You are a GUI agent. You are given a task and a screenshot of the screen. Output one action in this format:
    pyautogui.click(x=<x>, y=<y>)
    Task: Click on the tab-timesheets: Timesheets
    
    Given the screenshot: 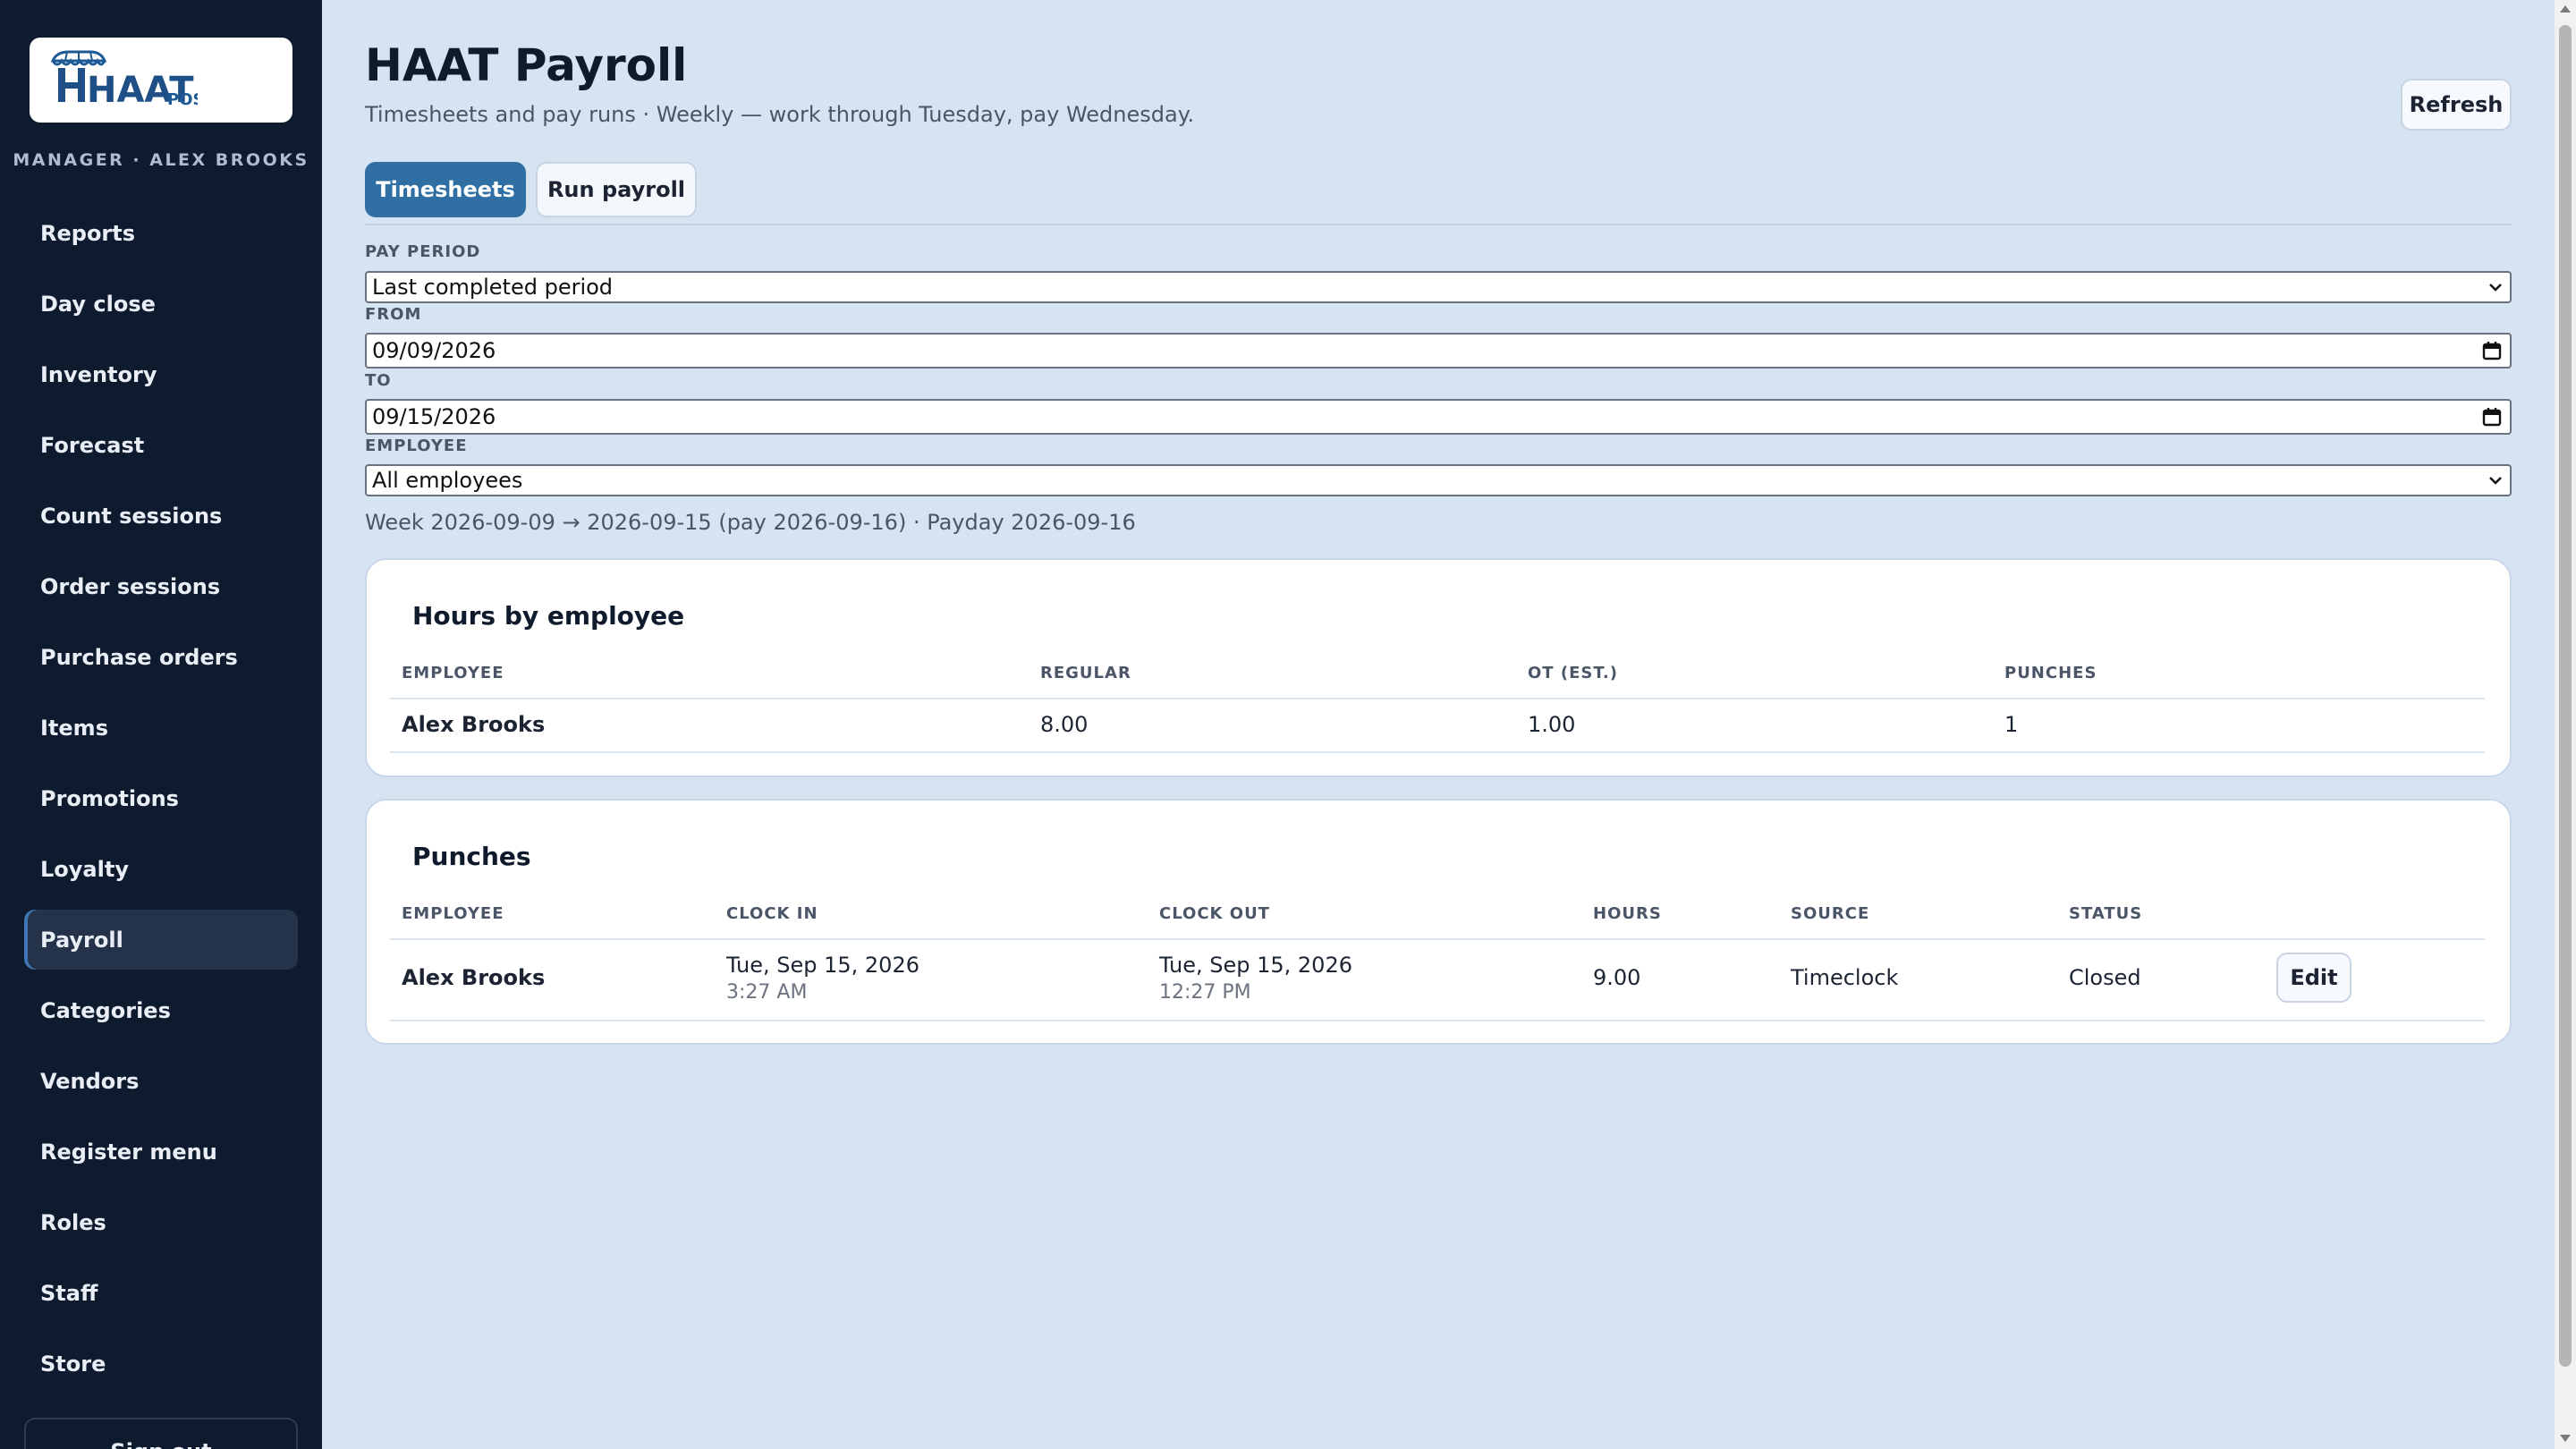 What is the action you would take?
    pyautogui.click(x=445, y=189)
    